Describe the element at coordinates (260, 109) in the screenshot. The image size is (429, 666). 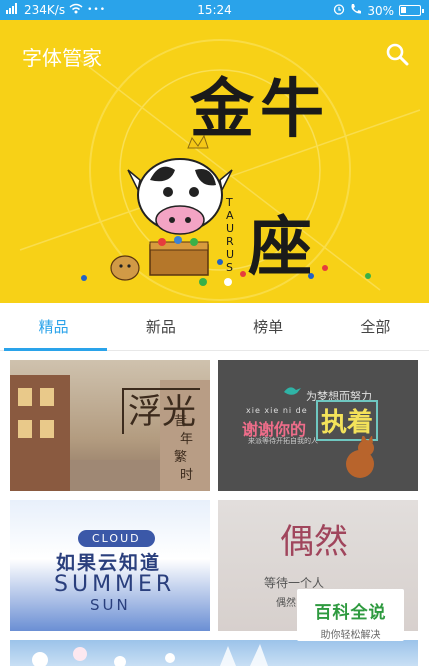
I see `banner-title-line1: 金牛` at that location.